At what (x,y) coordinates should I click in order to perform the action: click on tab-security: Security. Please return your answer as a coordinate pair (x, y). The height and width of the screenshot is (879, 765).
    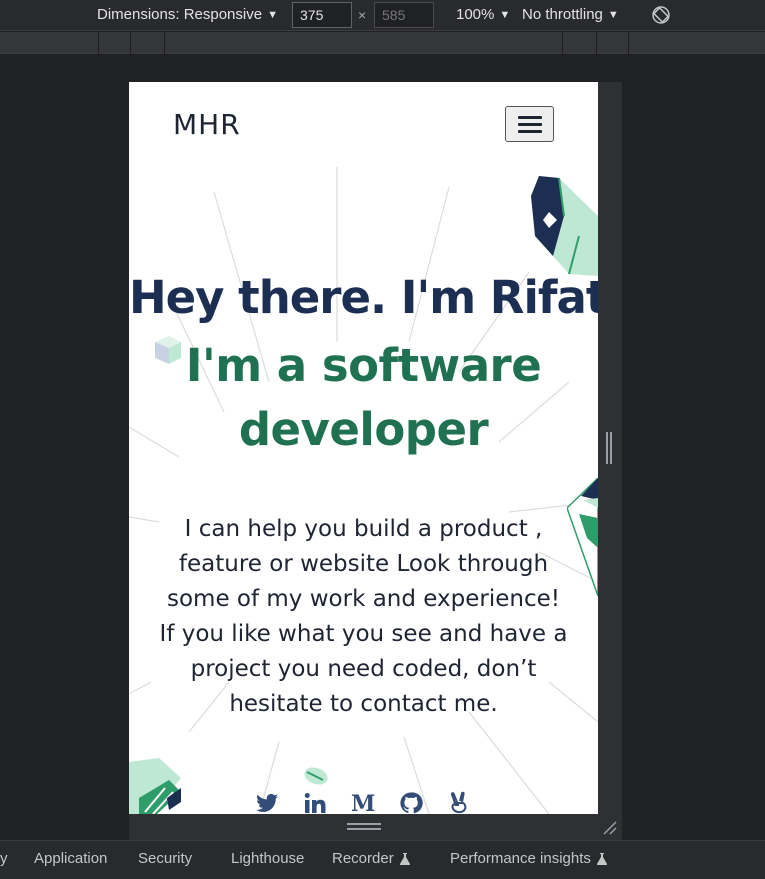
    Looking at the image, I should click on (165, 858).